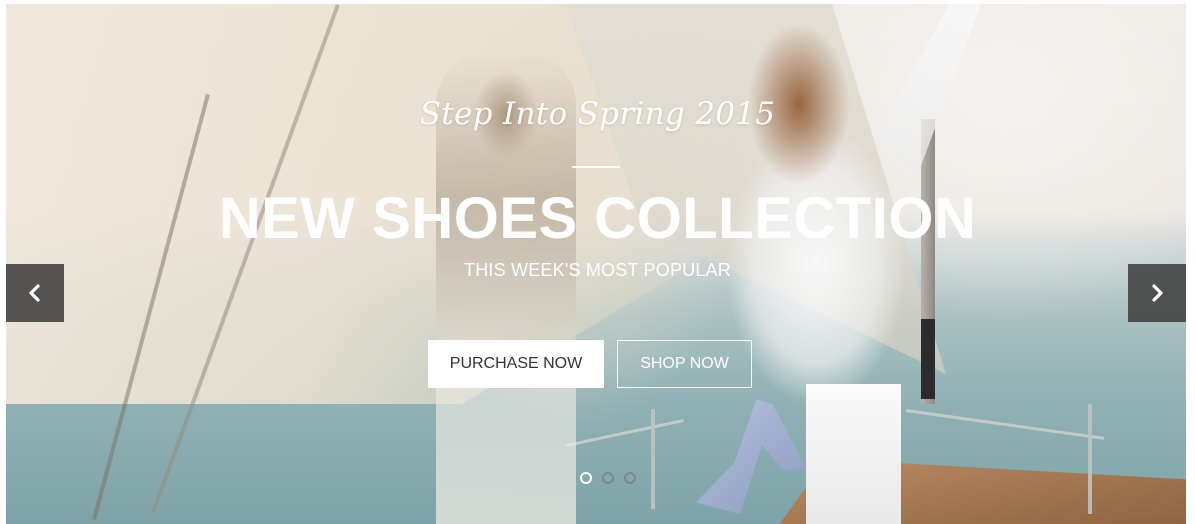 This screenshot has height=524, width=1195. Describe the element at coordinates (596, 167) in the screenshot. I see `hero-divider` at that location.